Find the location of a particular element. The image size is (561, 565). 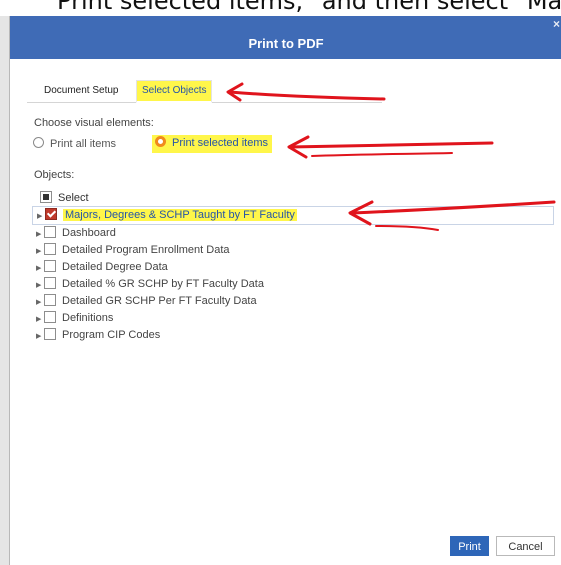

annotation-arrow-radio is located at coordinates (390, 147).